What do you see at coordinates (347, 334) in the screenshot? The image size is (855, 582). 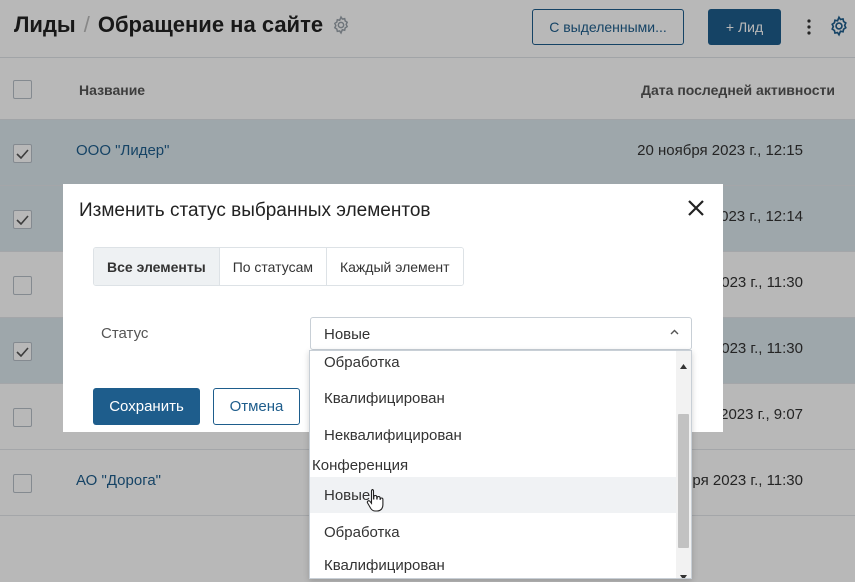 I see `status-select-value: Новые` at bounding box center [347, 334].